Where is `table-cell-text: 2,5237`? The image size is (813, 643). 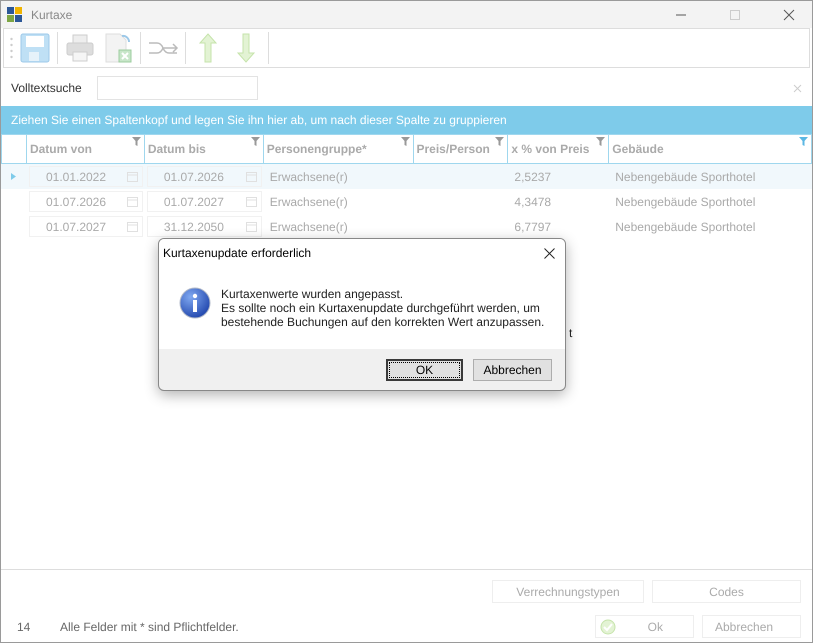
table-cell-text: 2,5237 is located at coordinates (532, 177).